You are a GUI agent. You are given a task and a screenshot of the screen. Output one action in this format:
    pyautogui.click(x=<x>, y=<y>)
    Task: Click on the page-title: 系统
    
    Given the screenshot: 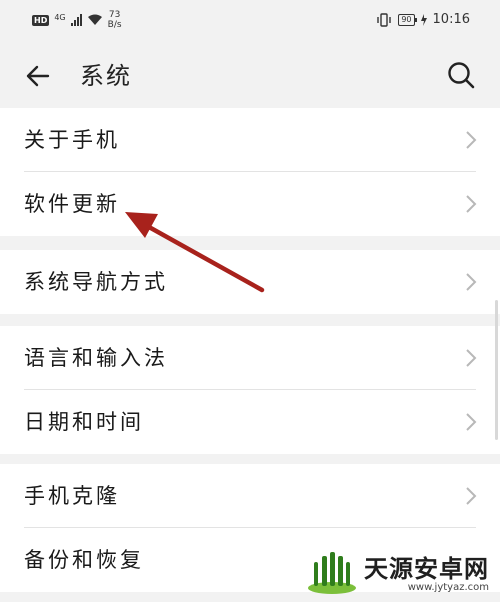 What is the action you would take?
    pyautogui.click(x=106, y=76)
    